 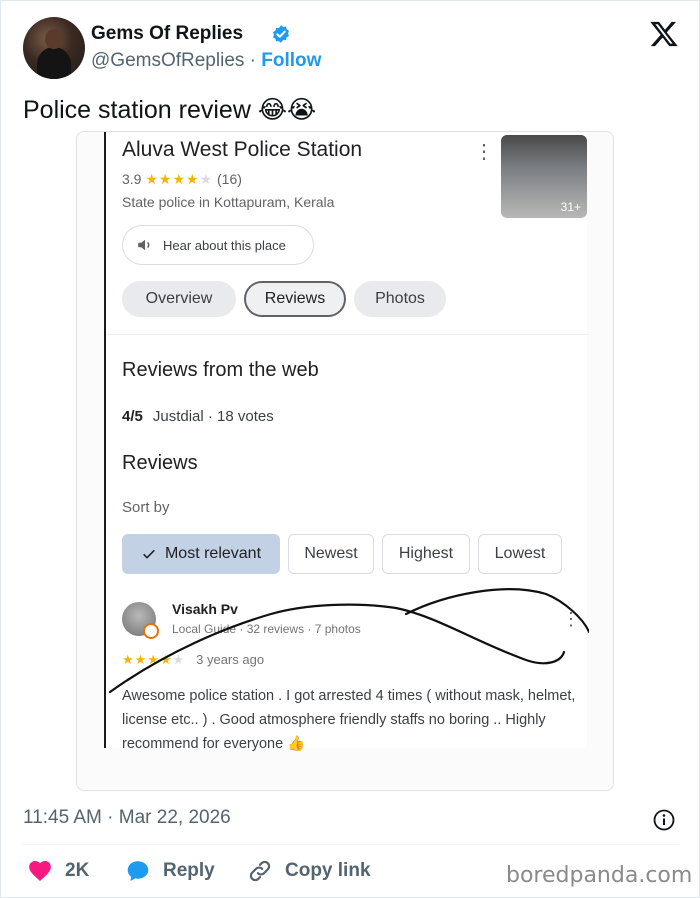 What do you see at coordinates (664, 820) in the screenshot?
I see `info-icon` at bounding box center [664, 820].